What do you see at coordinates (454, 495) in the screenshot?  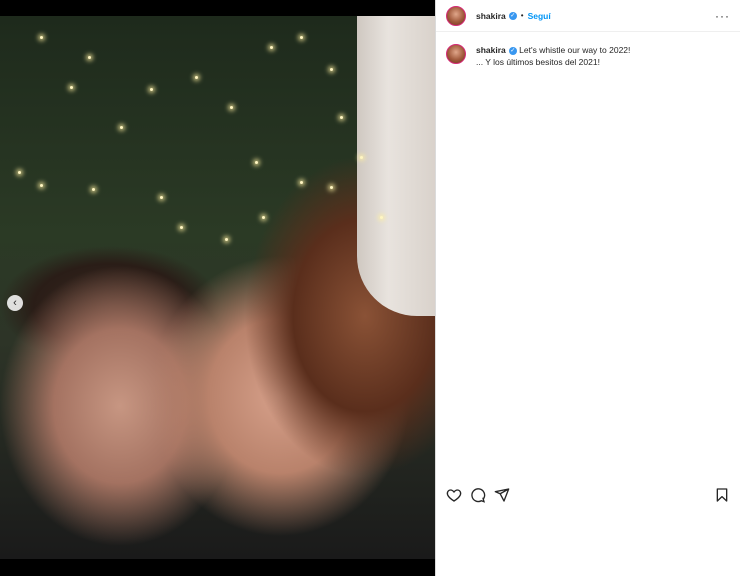 I see `heart-icon` at bounding box center [454, 495].